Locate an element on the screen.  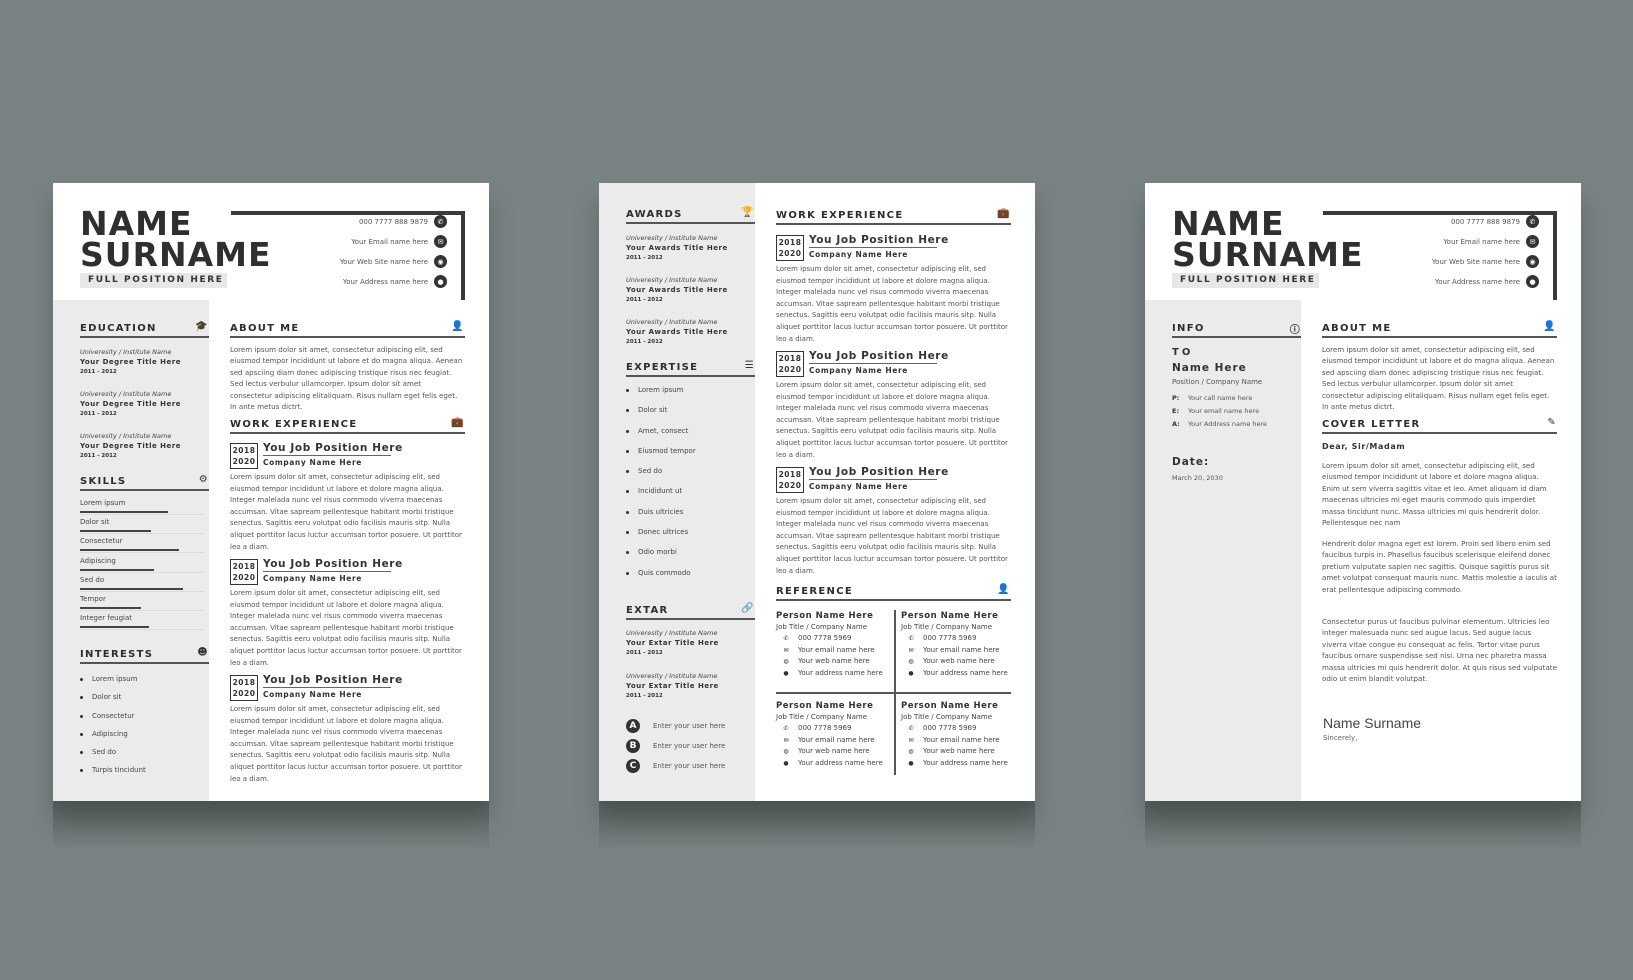
cover-letter-heading: COVER LETTER ✎ is located at coordinates (1439, 425).